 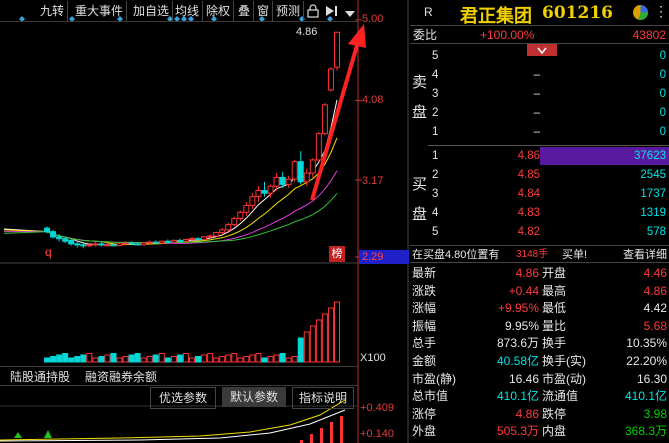 What do you see at coordinates (496, 16) in the screenshot?
I see `stock-name: 君正集团` at bounding box center [496, 16].